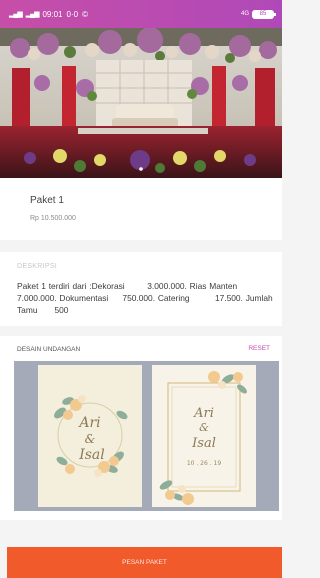  I want to click on design-label: DESAIN UNDANGAN, so click(49, 349).